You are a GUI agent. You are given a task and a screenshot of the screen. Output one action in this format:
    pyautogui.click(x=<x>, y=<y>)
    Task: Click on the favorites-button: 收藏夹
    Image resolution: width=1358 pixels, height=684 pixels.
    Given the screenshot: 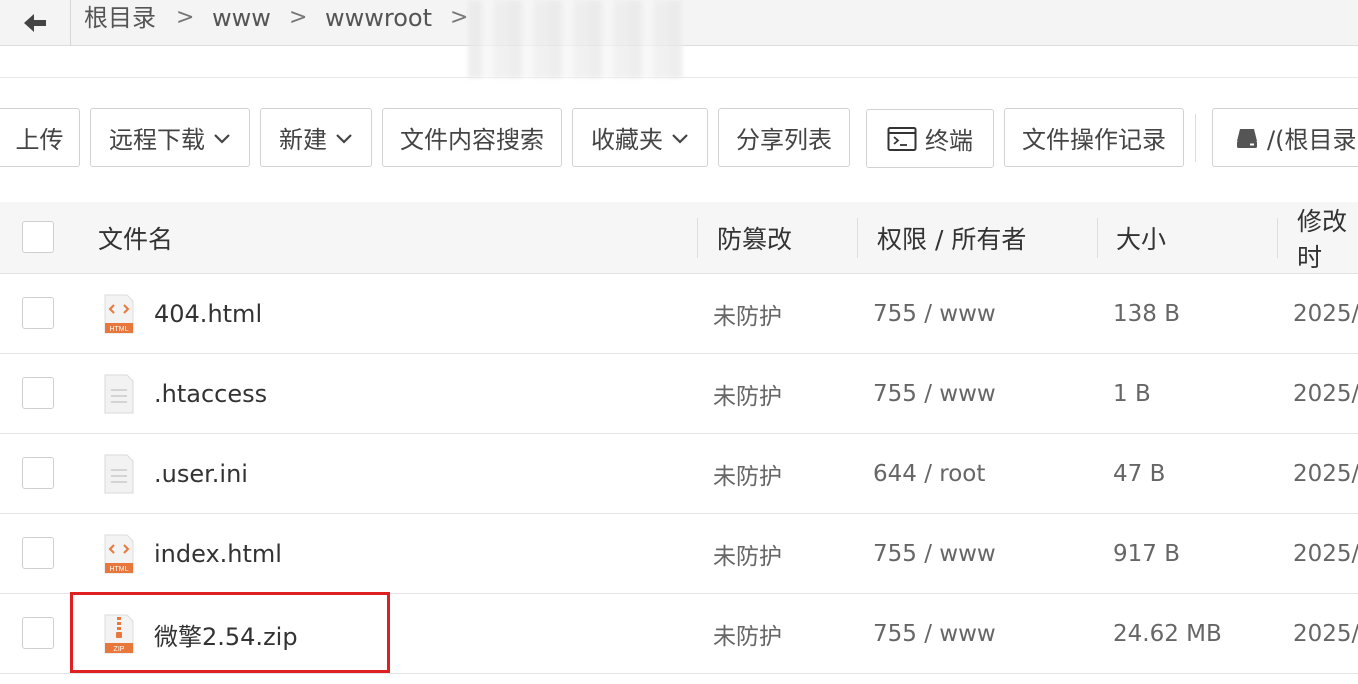 What is the action you would take?
    pyautogui.click(x=640, y=137)
    